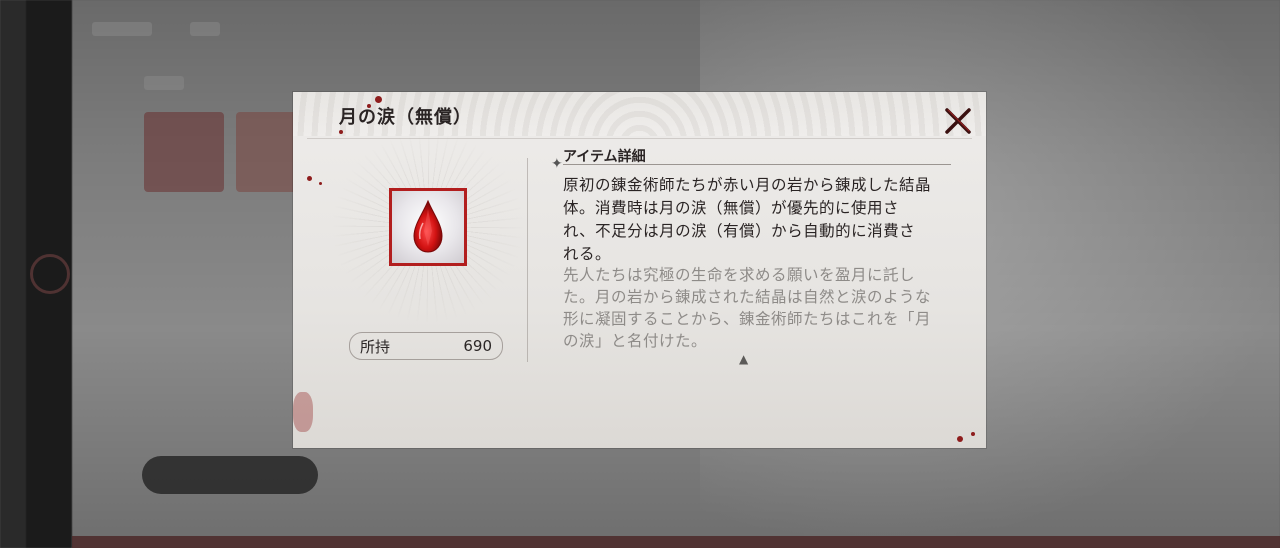 The height and width of the screenshot is (548, 1280). Describe the element at coordinates (375, 347) in the screenshot. I see `owned-label: 所持` at that location.